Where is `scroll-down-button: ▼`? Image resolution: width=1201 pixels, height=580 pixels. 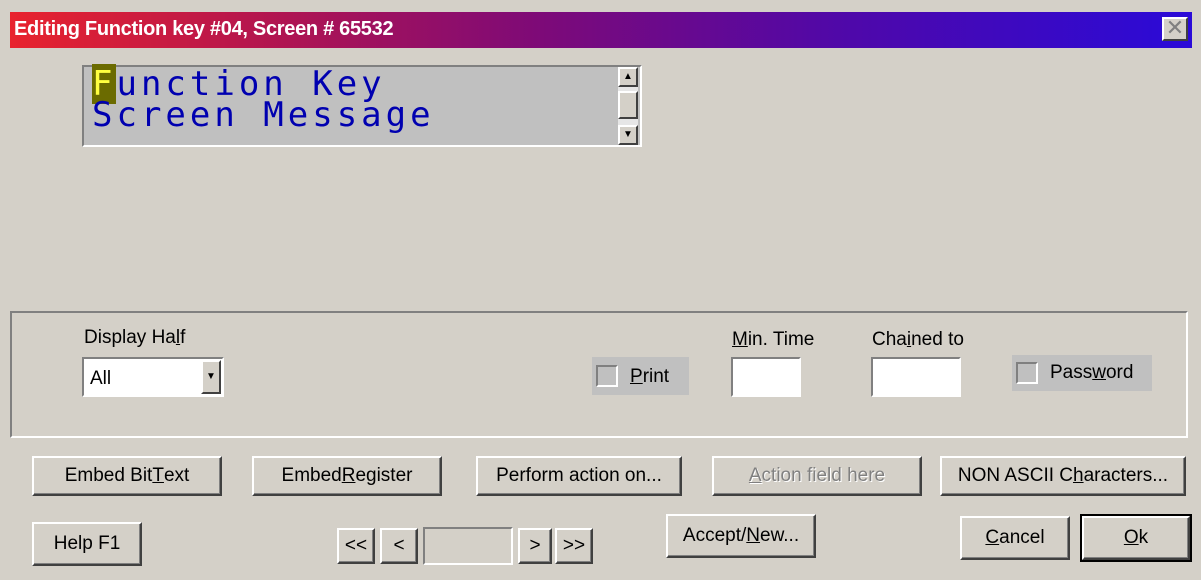 scroll-down-button: ▼ is located at coordinates (628, 135).